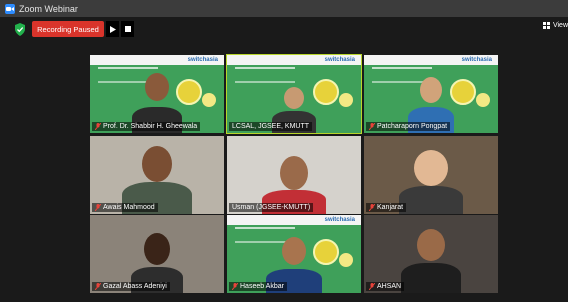 This screenshot has height=302, width=568. I want to click on meeting-controls-bar: Recording Paused View, so click(284, 30).